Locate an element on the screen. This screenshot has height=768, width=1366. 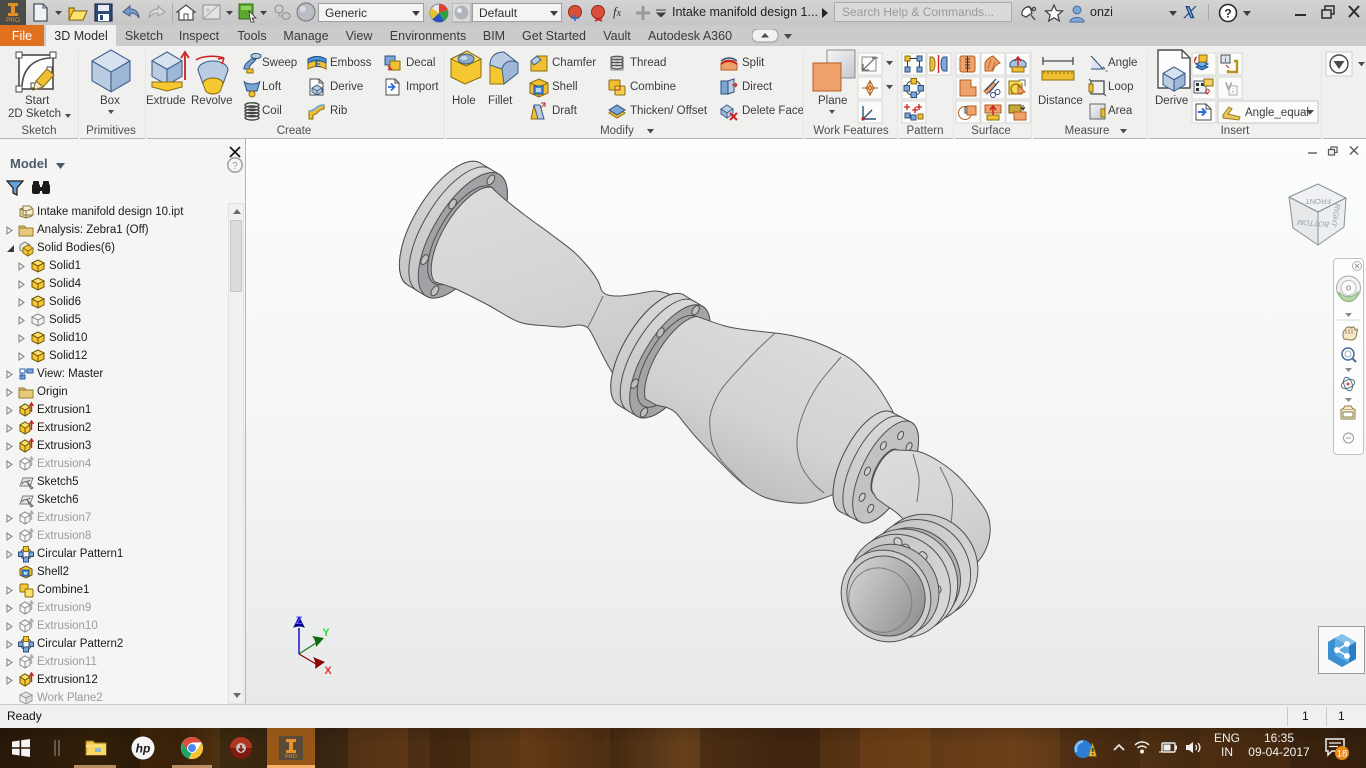
svg-text: hp is located at coordinates (143, 749).